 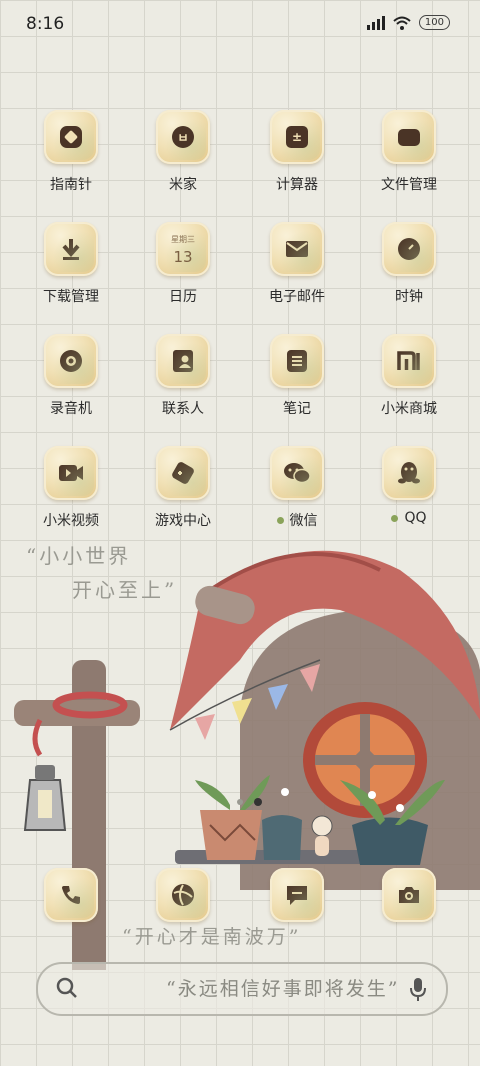 I want to click on compass-icon, so click(x=71, y=137).